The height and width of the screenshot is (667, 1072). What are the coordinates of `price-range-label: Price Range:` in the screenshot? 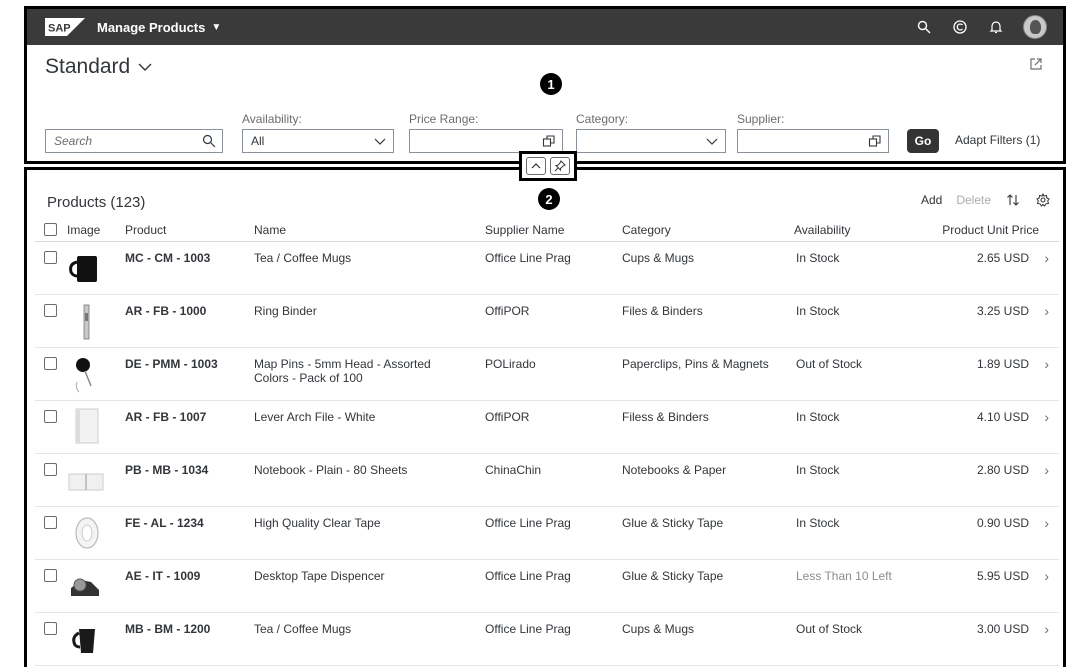 It's located at (444, 119).